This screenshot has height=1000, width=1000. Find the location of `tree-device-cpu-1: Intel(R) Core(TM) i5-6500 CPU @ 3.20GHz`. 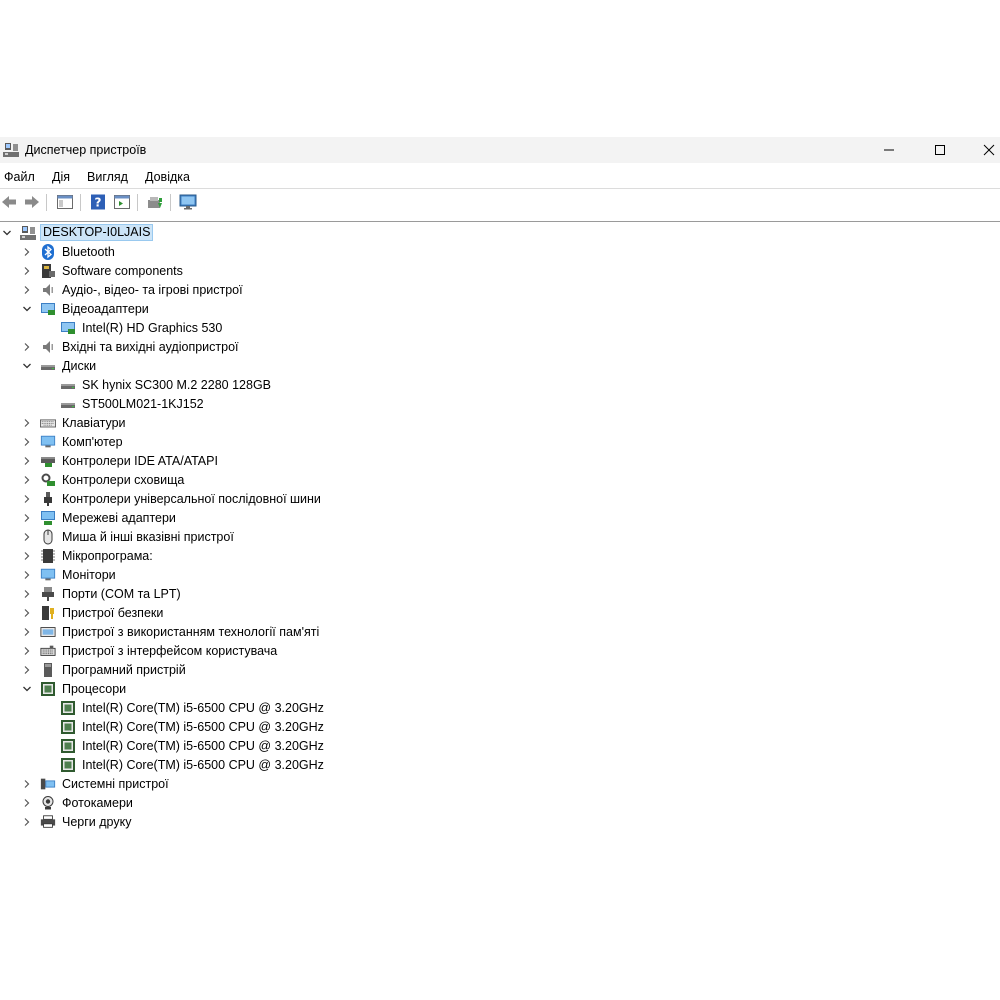

tree-device-cpu-1: Intel(R) Core(TM) i5-6500 CPU @ 3.20GHz is located at coordinates (192, 726).